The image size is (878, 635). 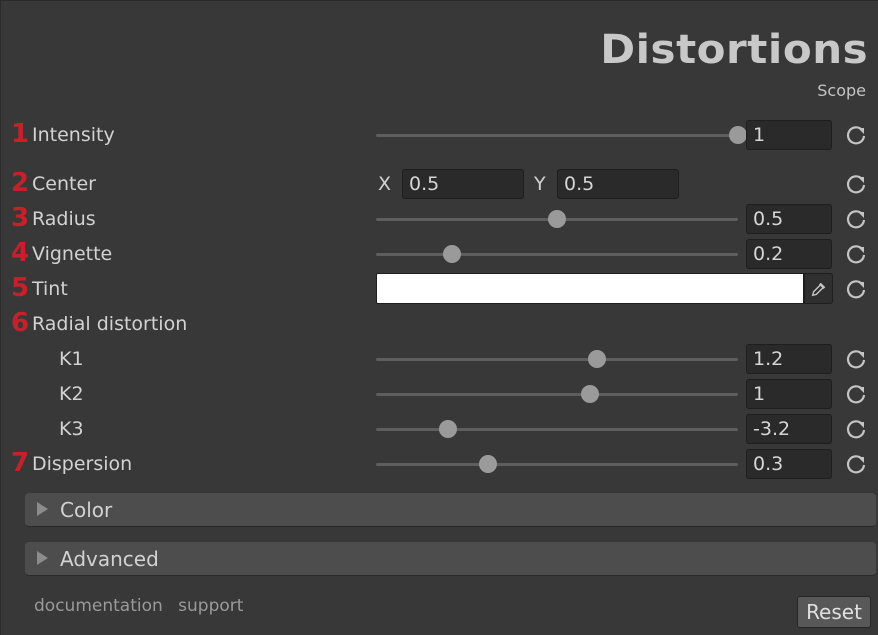 I want to click on color-foldout-label: Color, so click(x=86, y=510).